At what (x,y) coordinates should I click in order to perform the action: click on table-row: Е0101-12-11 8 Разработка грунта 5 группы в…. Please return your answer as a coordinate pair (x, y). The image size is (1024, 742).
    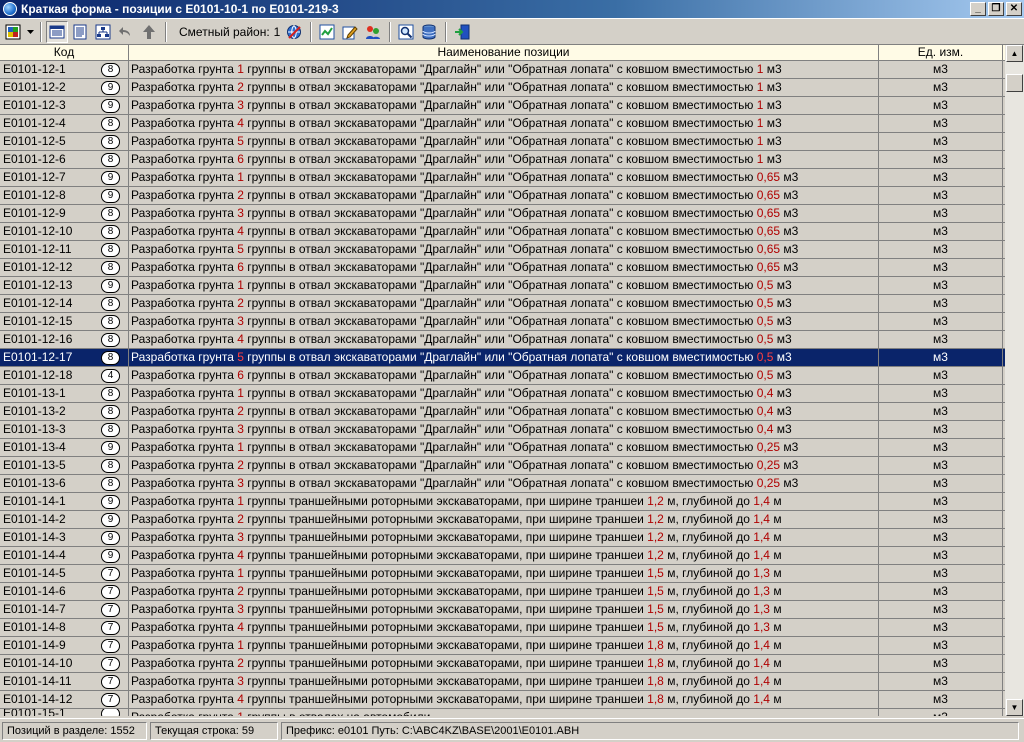
    Looking at the image, I should click on (502, 250).